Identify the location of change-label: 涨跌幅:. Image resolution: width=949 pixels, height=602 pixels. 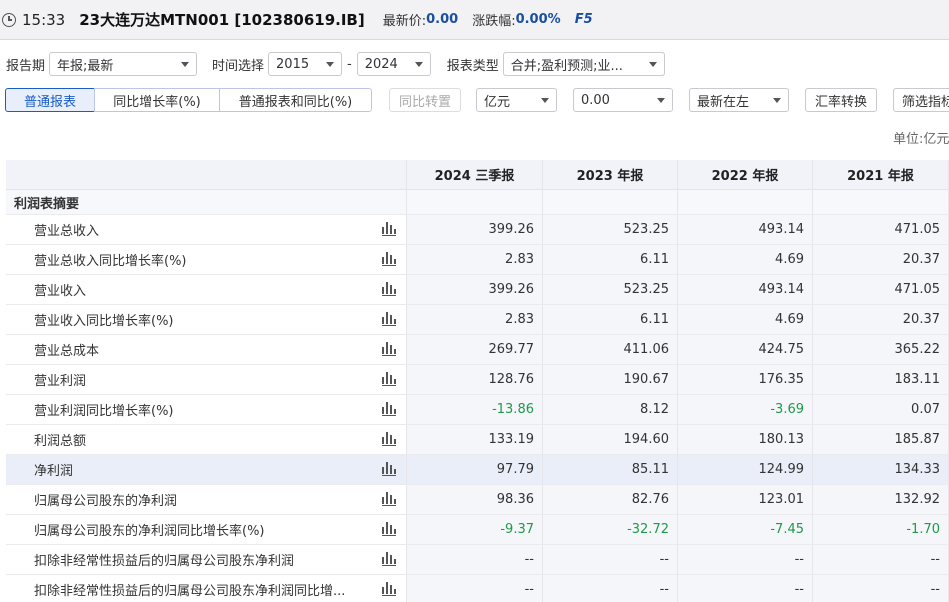
(494, 21).